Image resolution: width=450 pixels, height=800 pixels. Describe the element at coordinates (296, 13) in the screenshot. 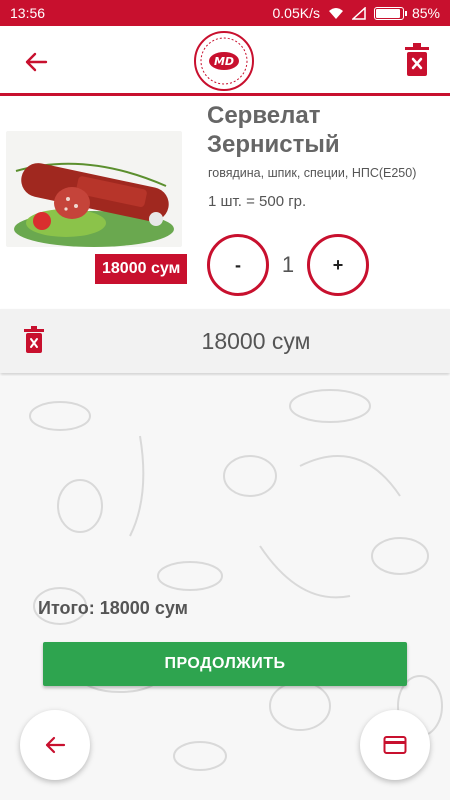

I see `network-speed: 0.05K/s` at that location.